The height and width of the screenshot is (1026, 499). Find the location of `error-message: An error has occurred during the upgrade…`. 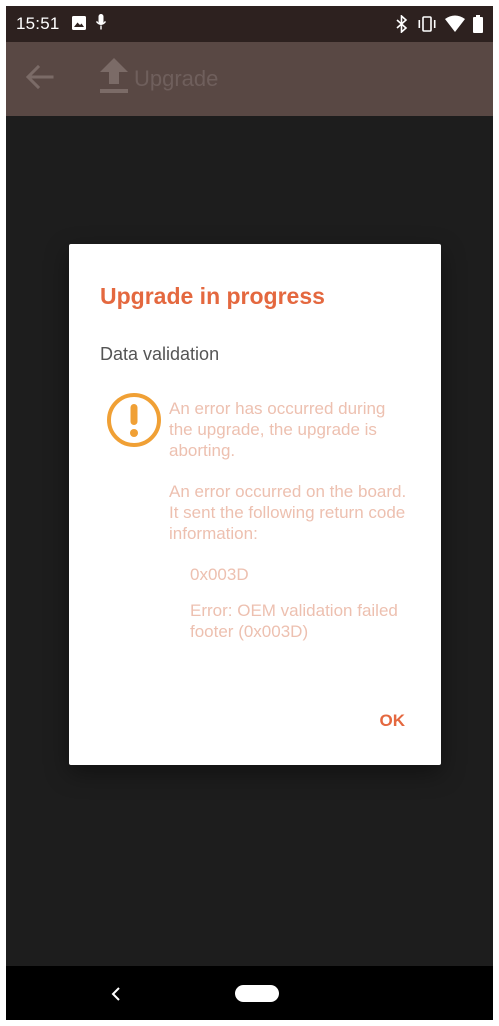

error-message: An error has occurred during the upgrade… is located at coordinates (277, 429).